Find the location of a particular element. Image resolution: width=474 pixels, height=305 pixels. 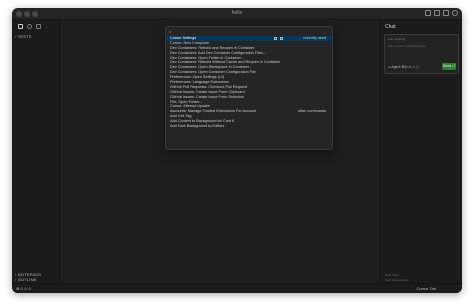

toggle-sidebar-icon is located at coordinates (428, 13).